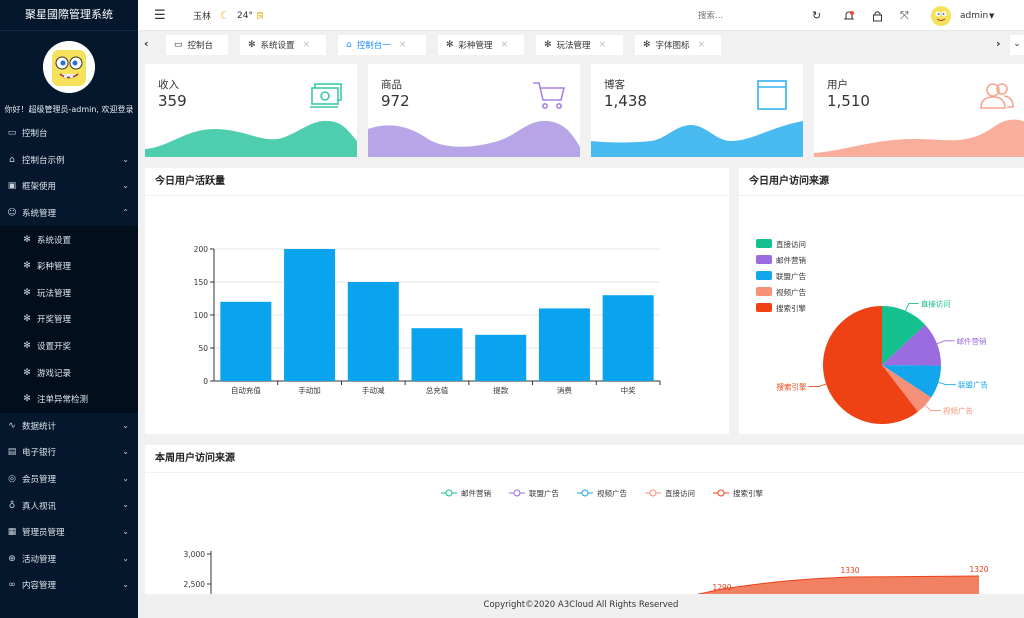 The height and width of the screenshot is (618, 1024). Describe the element at coordinates (39, 187) in the screenshot. I see `menu-label: 框架使用` at that location.